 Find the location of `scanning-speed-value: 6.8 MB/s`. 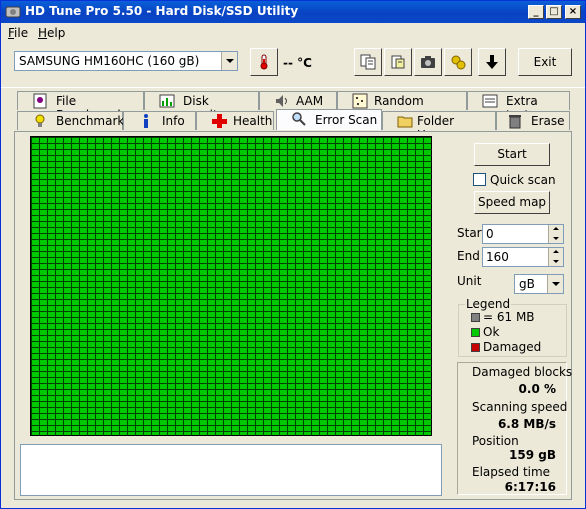

scanning-speed-value: 6.8 MB/s is located at coordinates (526, 424).